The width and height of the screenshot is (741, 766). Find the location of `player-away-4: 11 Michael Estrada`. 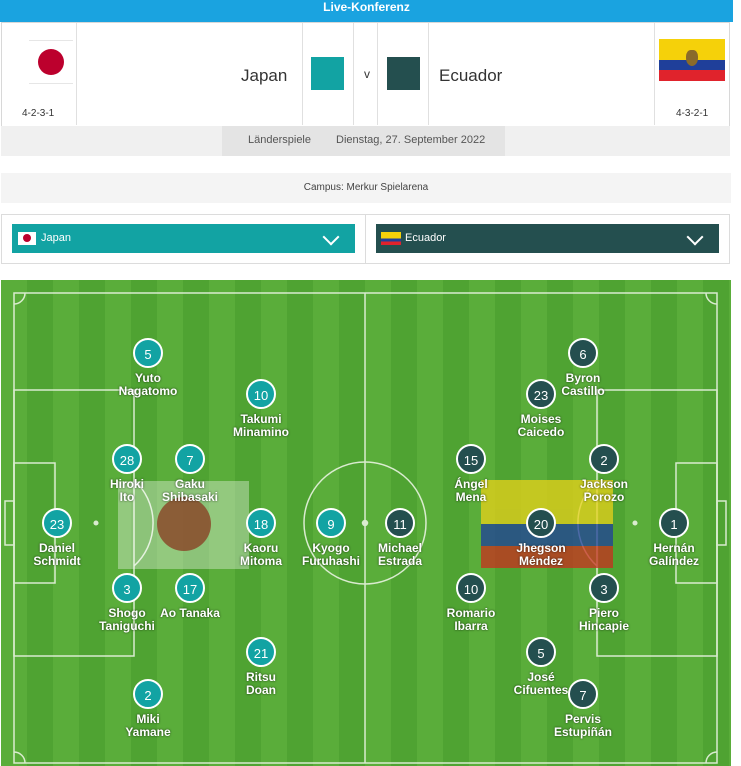

player-away-4: 11 Michael Estrada is located at coordinates (400, 538).